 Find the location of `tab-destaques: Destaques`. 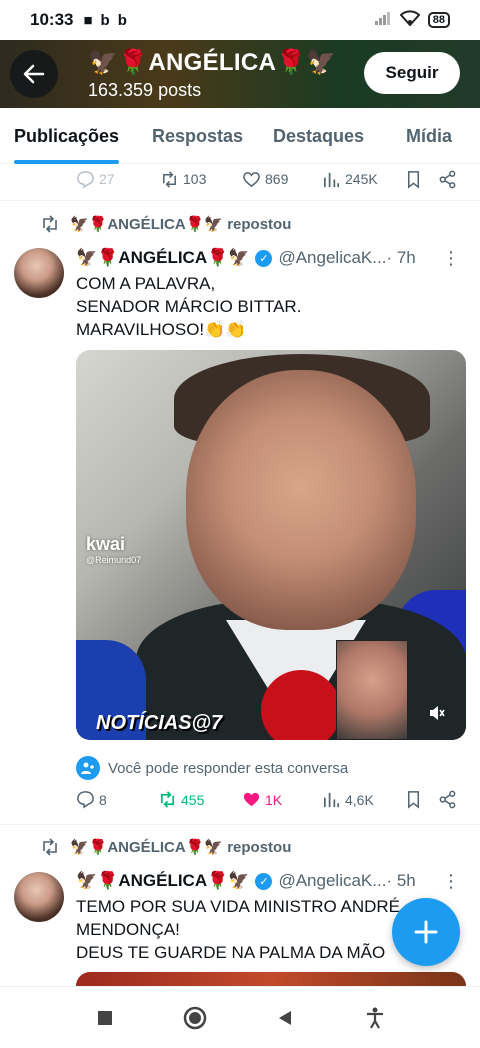

tab-destaques: Destaques is located at coordinates (318, 136).